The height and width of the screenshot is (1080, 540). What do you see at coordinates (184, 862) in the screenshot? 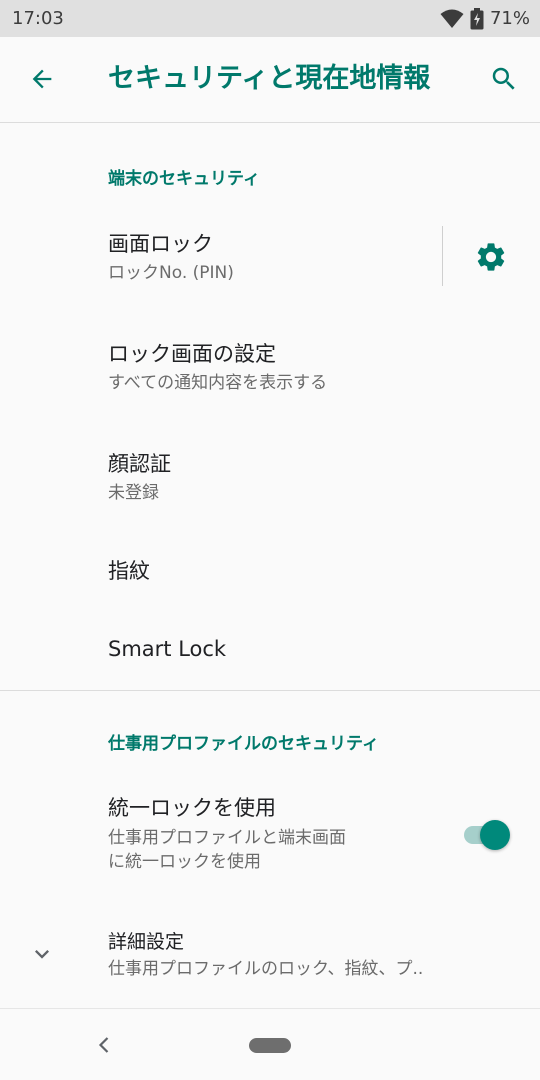
I see `unified-lock-summary-line2: に統一ロックを使用` at bounding box center [184, 862].